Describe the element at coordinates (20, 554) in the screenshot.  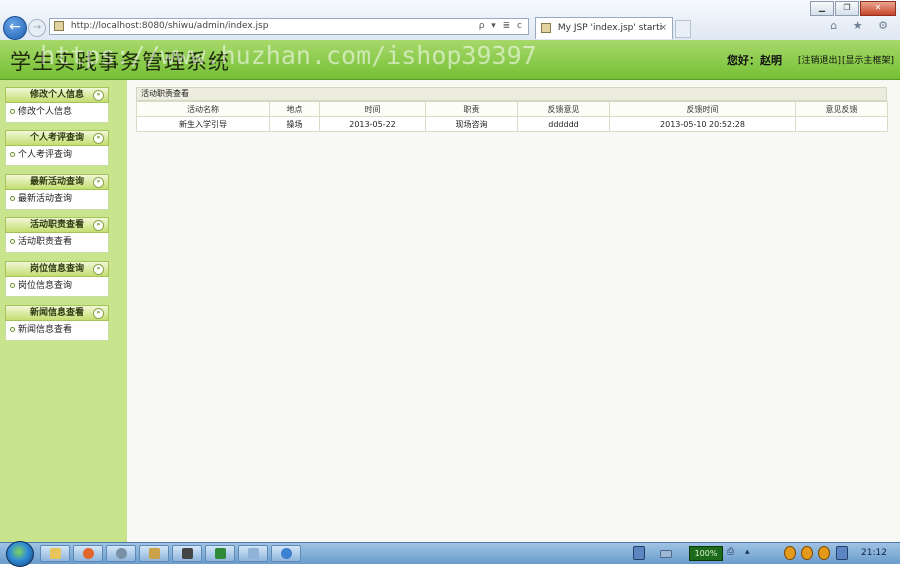
I see `start-button` at that location.